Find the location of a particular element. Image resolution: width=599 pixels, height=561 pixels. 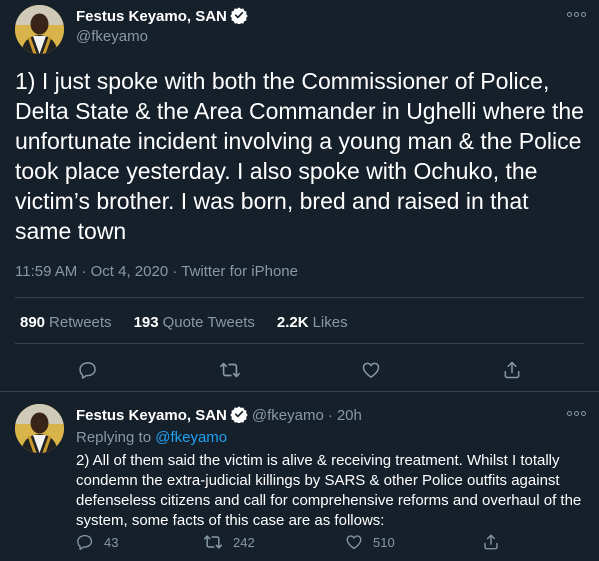

like-count: 510 is located at coordinates (384, 542).